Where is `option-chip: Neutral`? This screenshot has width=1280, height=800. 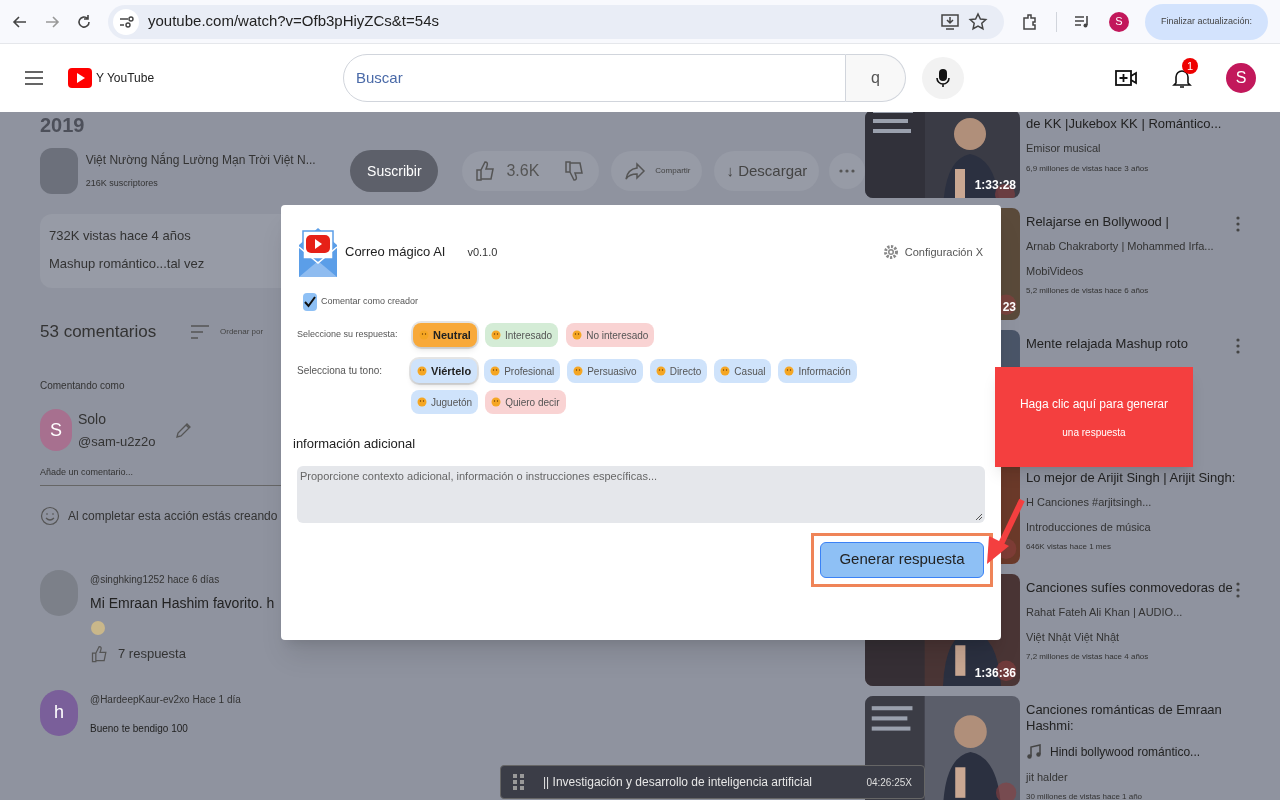 option-chip: Neutral is located at coordinates (445, 335).